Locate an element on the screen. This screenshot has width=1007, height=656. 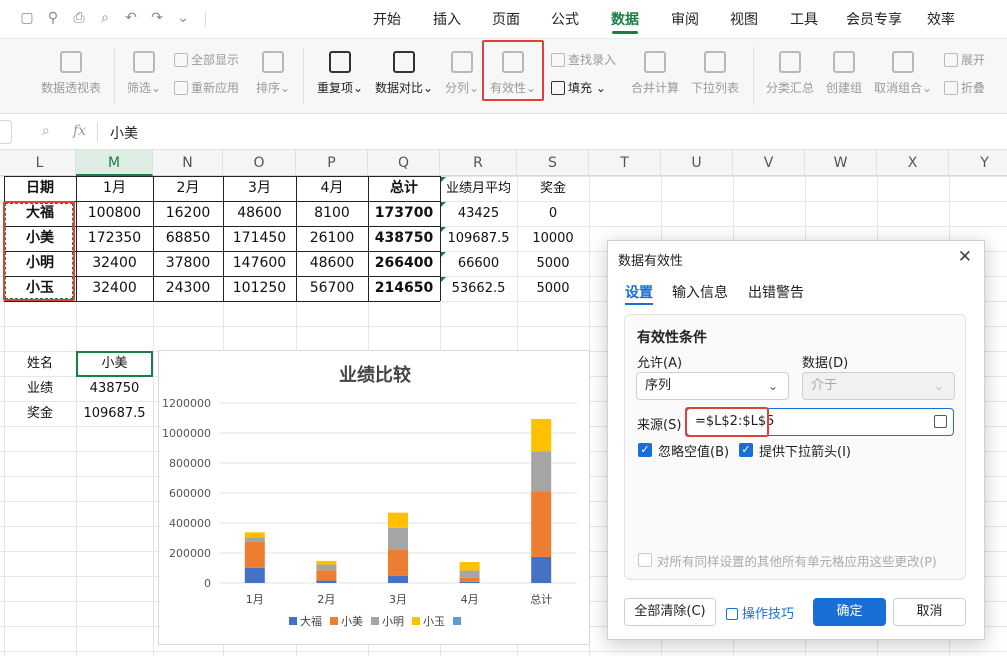
fill-button: 填充 ⌄ is located at coordinates (578, 88).